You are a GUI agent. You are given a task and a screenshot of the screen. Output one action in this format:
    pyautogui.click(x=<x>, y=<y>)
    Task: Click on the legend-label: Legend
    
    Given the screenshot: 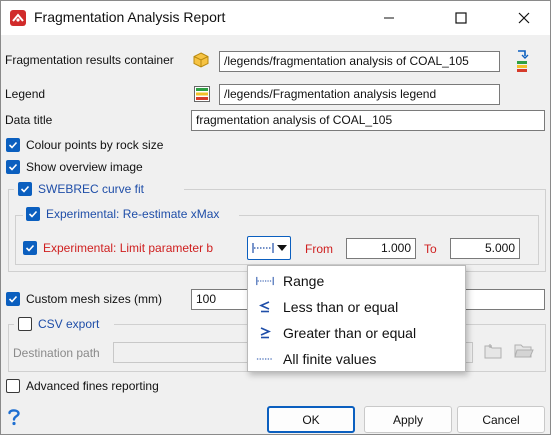 What is the action you would take?
    pyautogui.click(x=25, y=94)
    